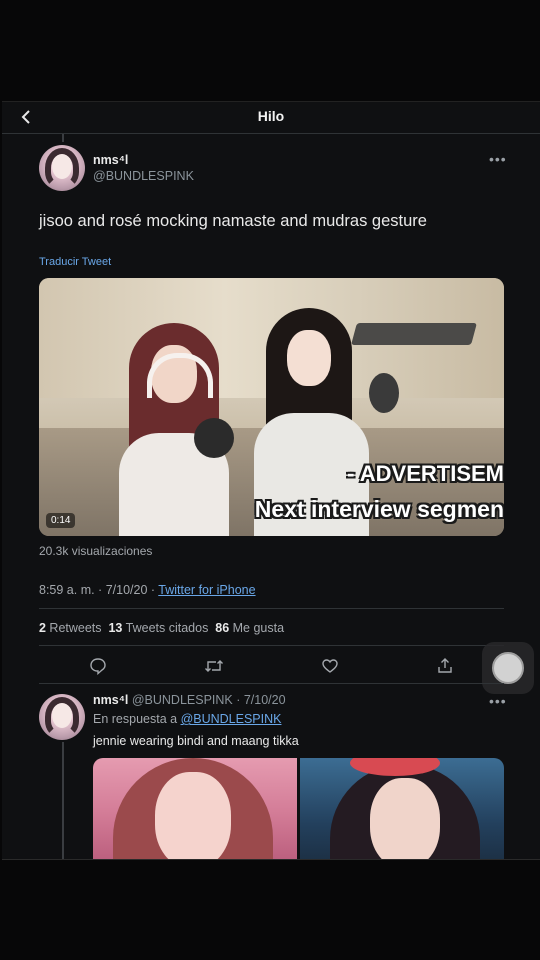 The image size is (540, 960). I want to click on translate-tweet-link: Traducir Tweet, so click(75, 262).